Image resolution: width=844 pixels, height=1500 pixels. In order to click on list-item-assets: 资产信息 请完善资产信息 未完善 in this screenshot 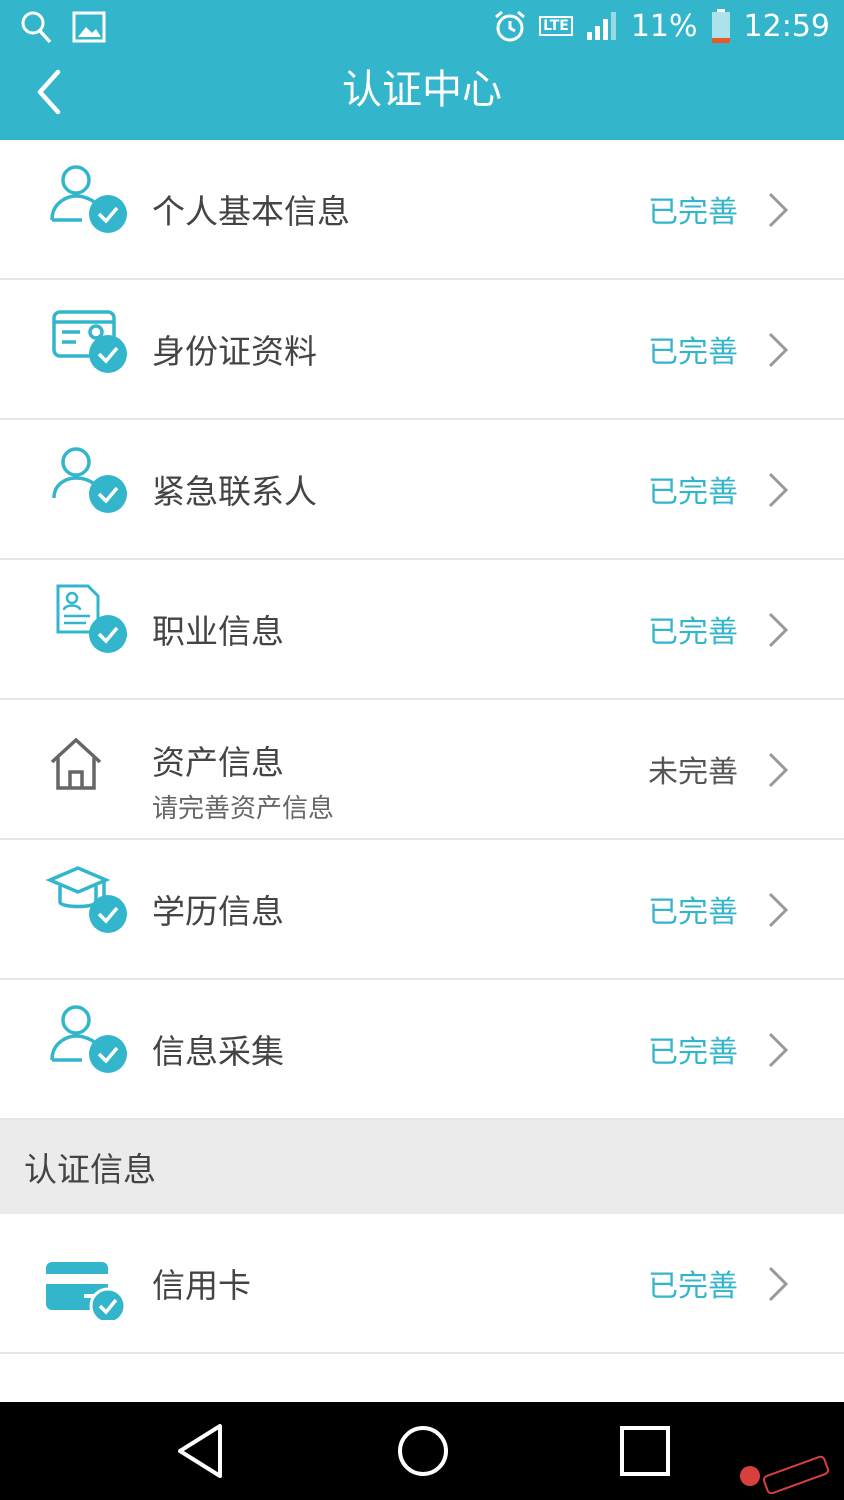, I will do `click(422, 770)`.